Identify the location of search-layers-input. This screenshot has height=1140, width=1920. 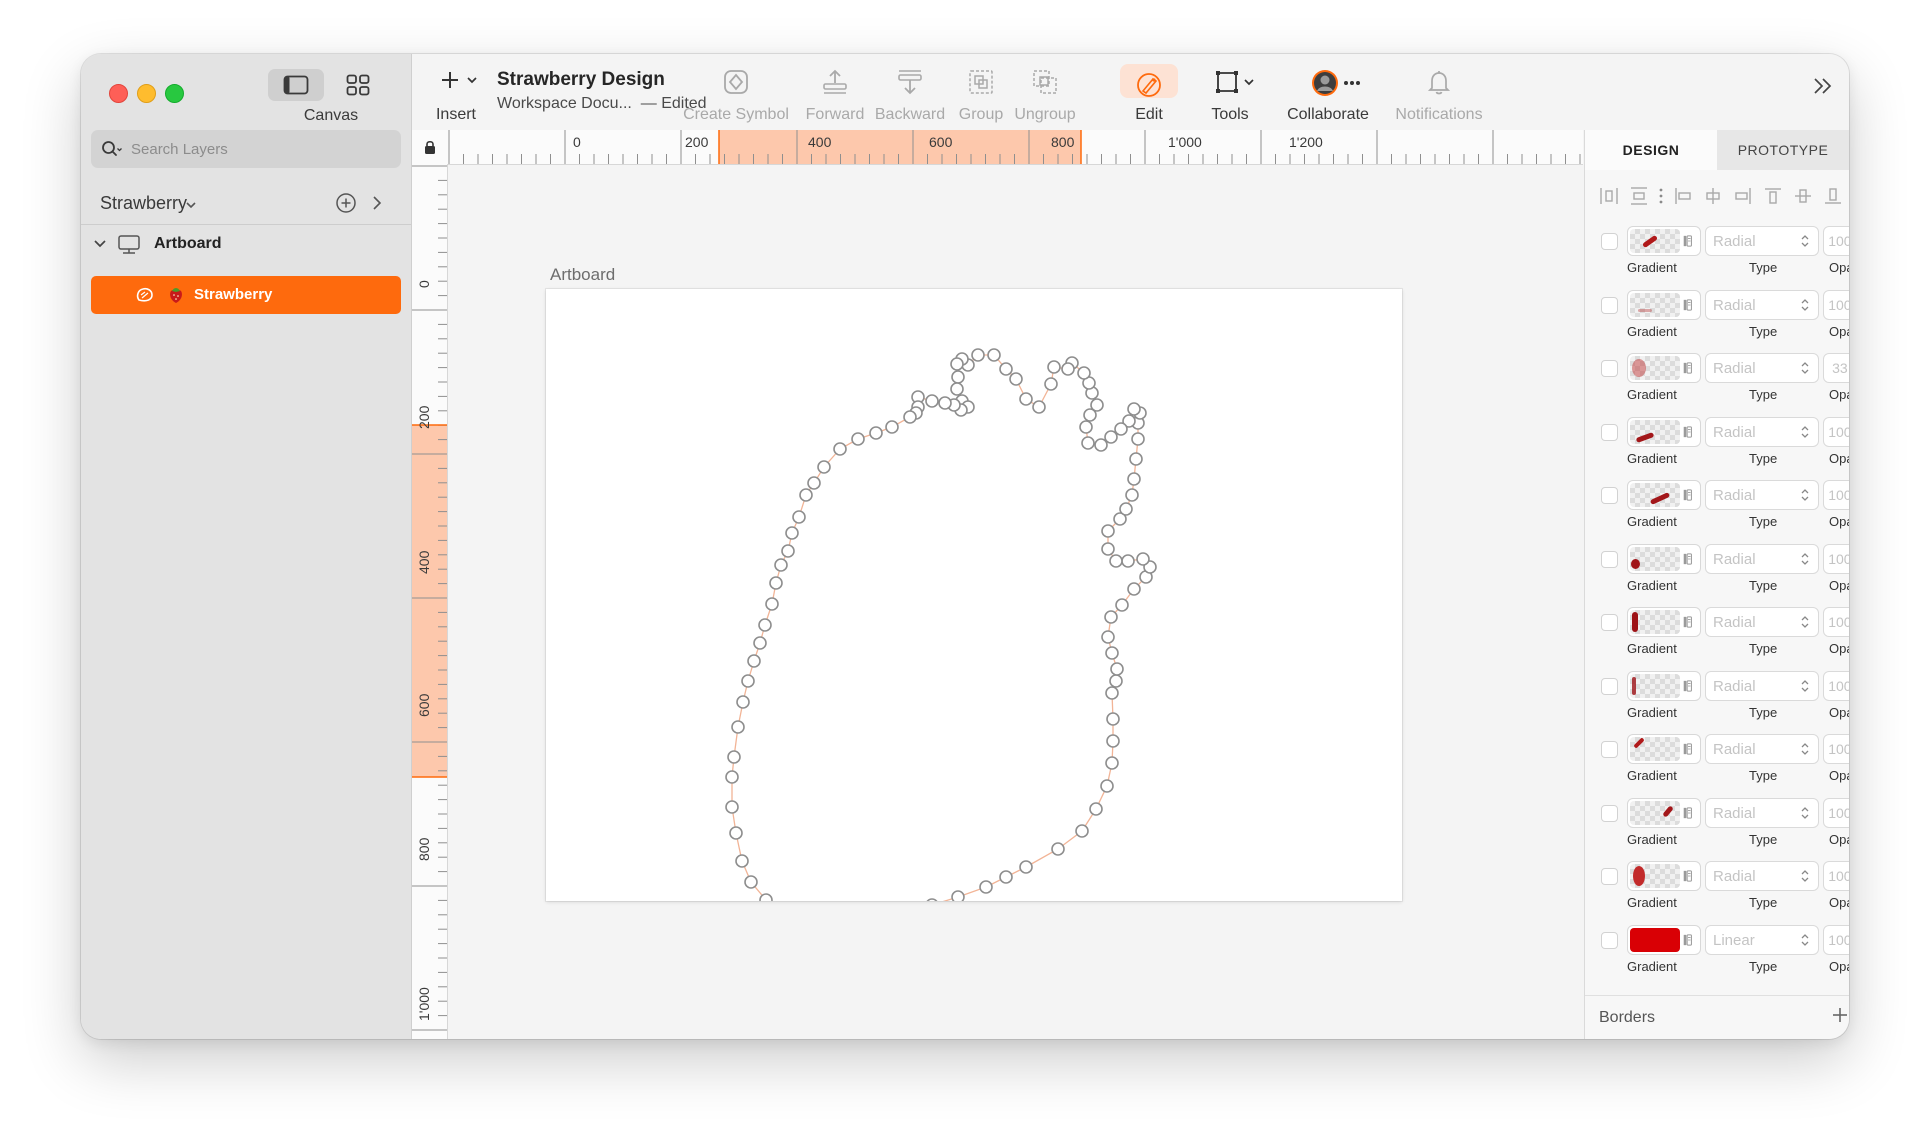
(251, 149).